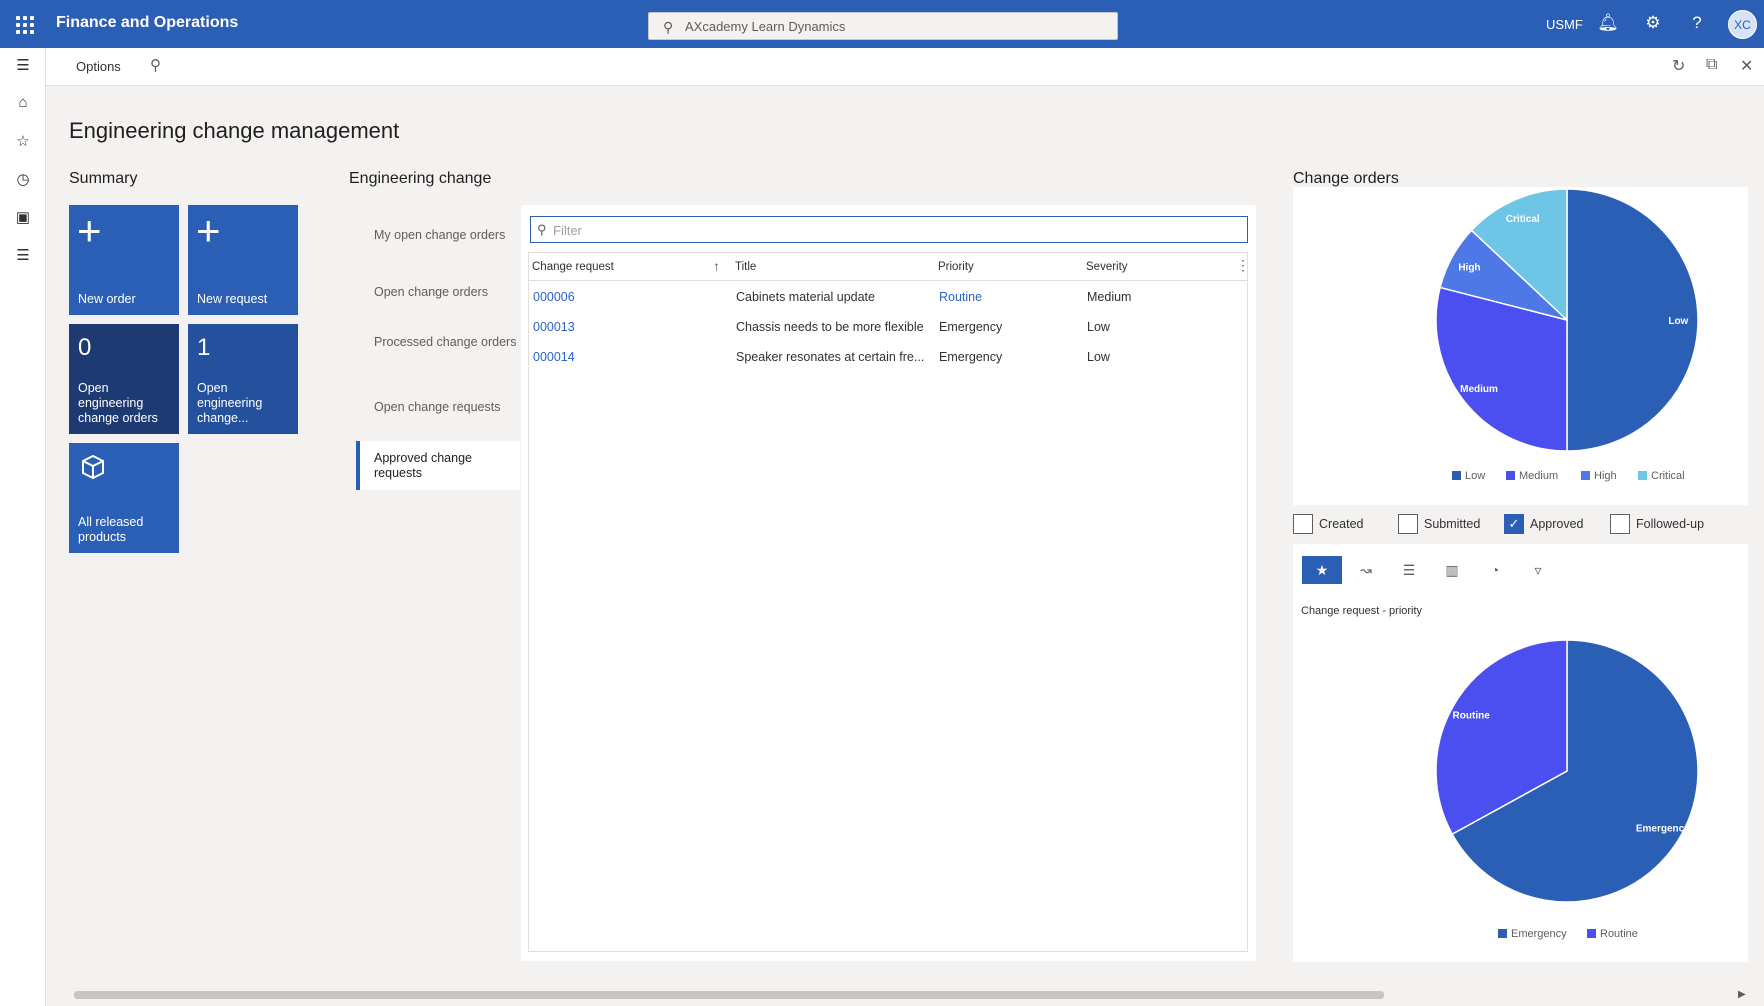  I want to click on checkbox-label: Approved, so click(1557, 524).